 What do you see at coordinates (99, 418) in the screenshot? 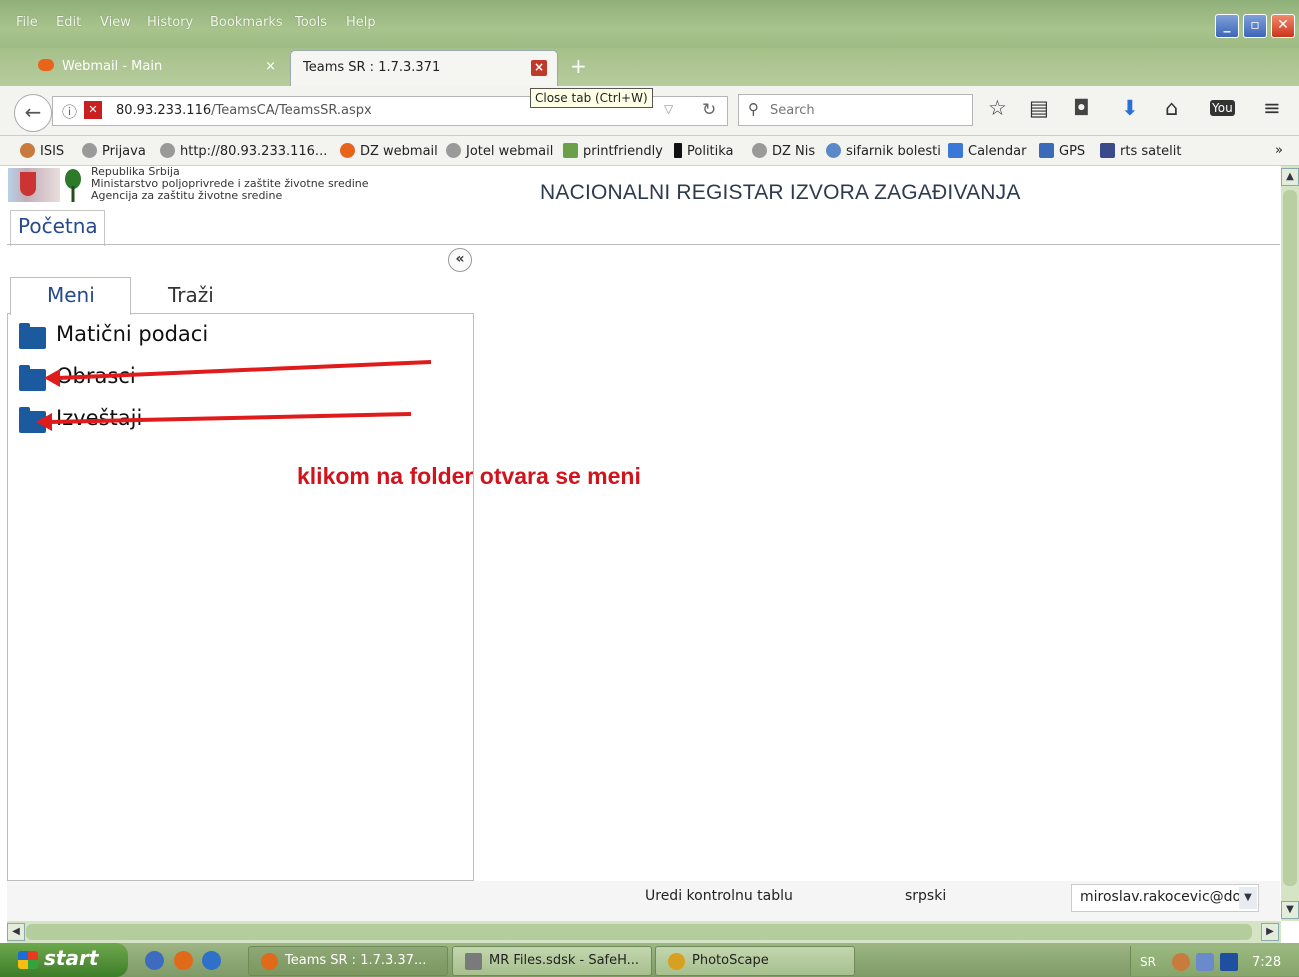
I see `menu-item-izvestaji: Izveštaji` at bounding box center [99, 418].